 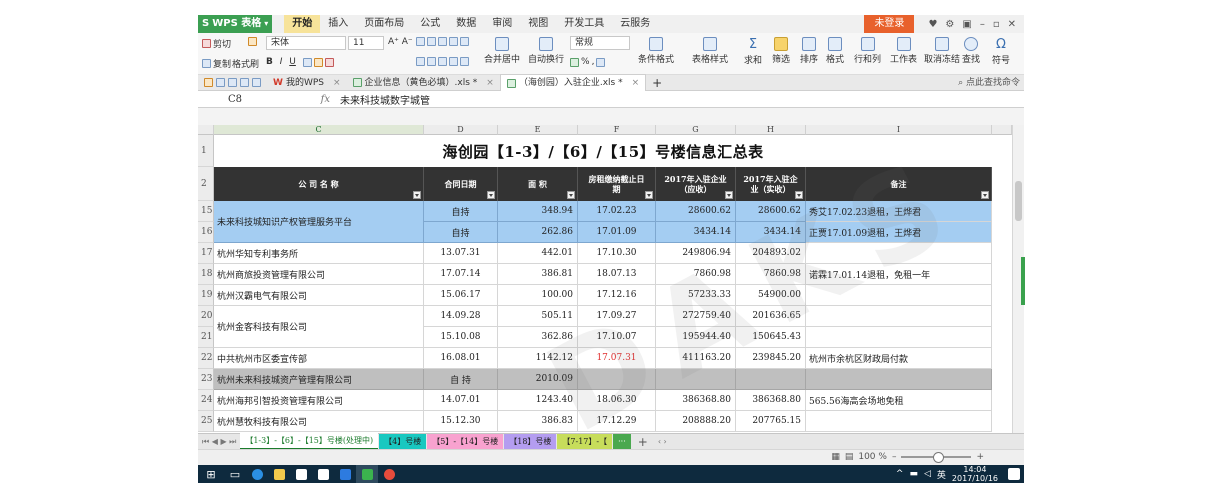 What do you see at coordinates (367, 474) in the screenshot?
I see `wps-sheet-taskbar-icon` at bounding box center [367, 474].